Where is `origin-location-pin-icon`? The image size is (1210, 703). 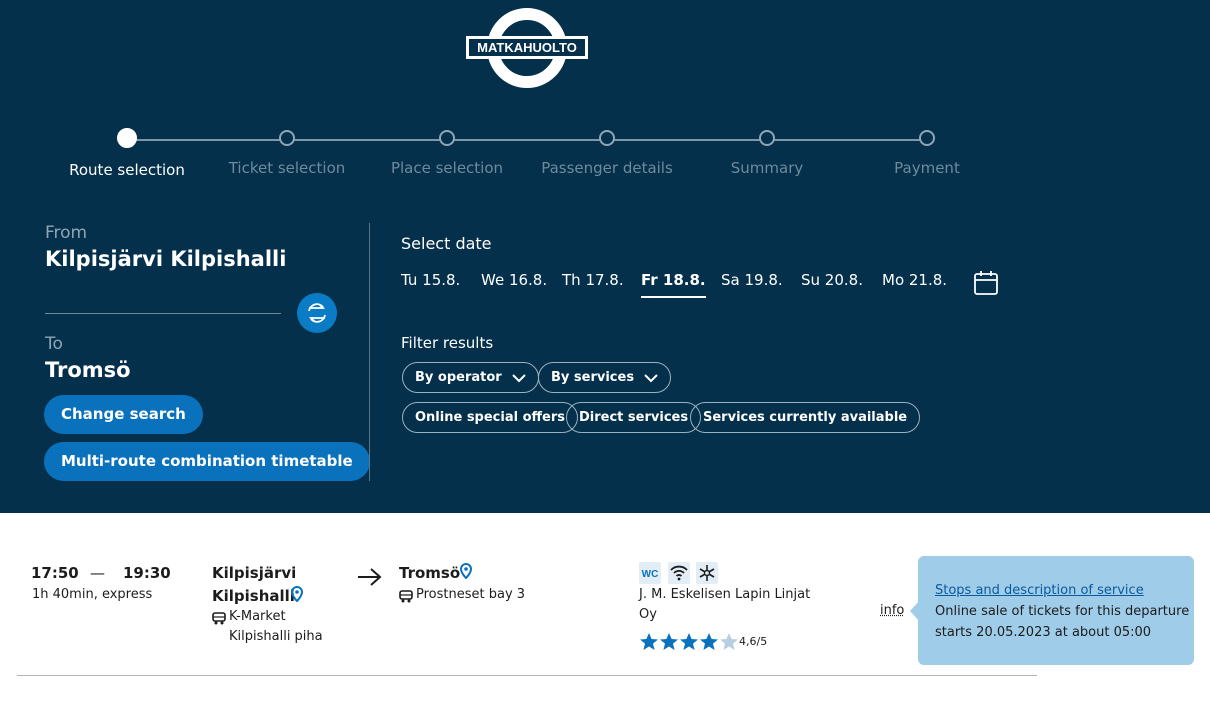 origin-location-pin-icon is located at coordinates (297, 594).